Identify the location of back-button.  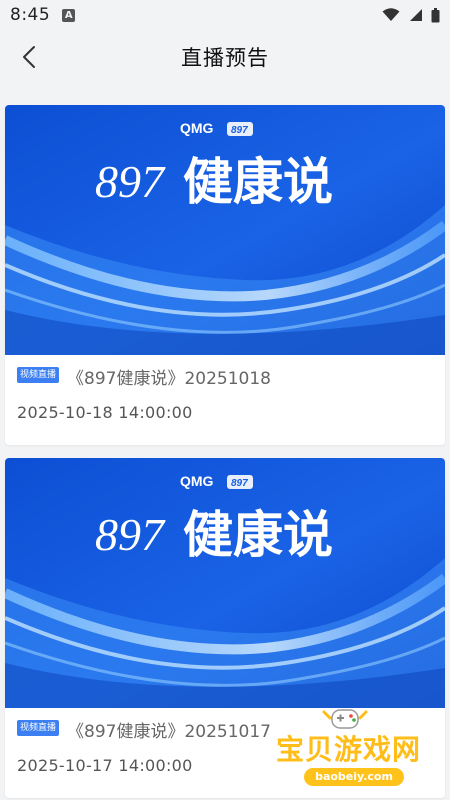
(29, 57).